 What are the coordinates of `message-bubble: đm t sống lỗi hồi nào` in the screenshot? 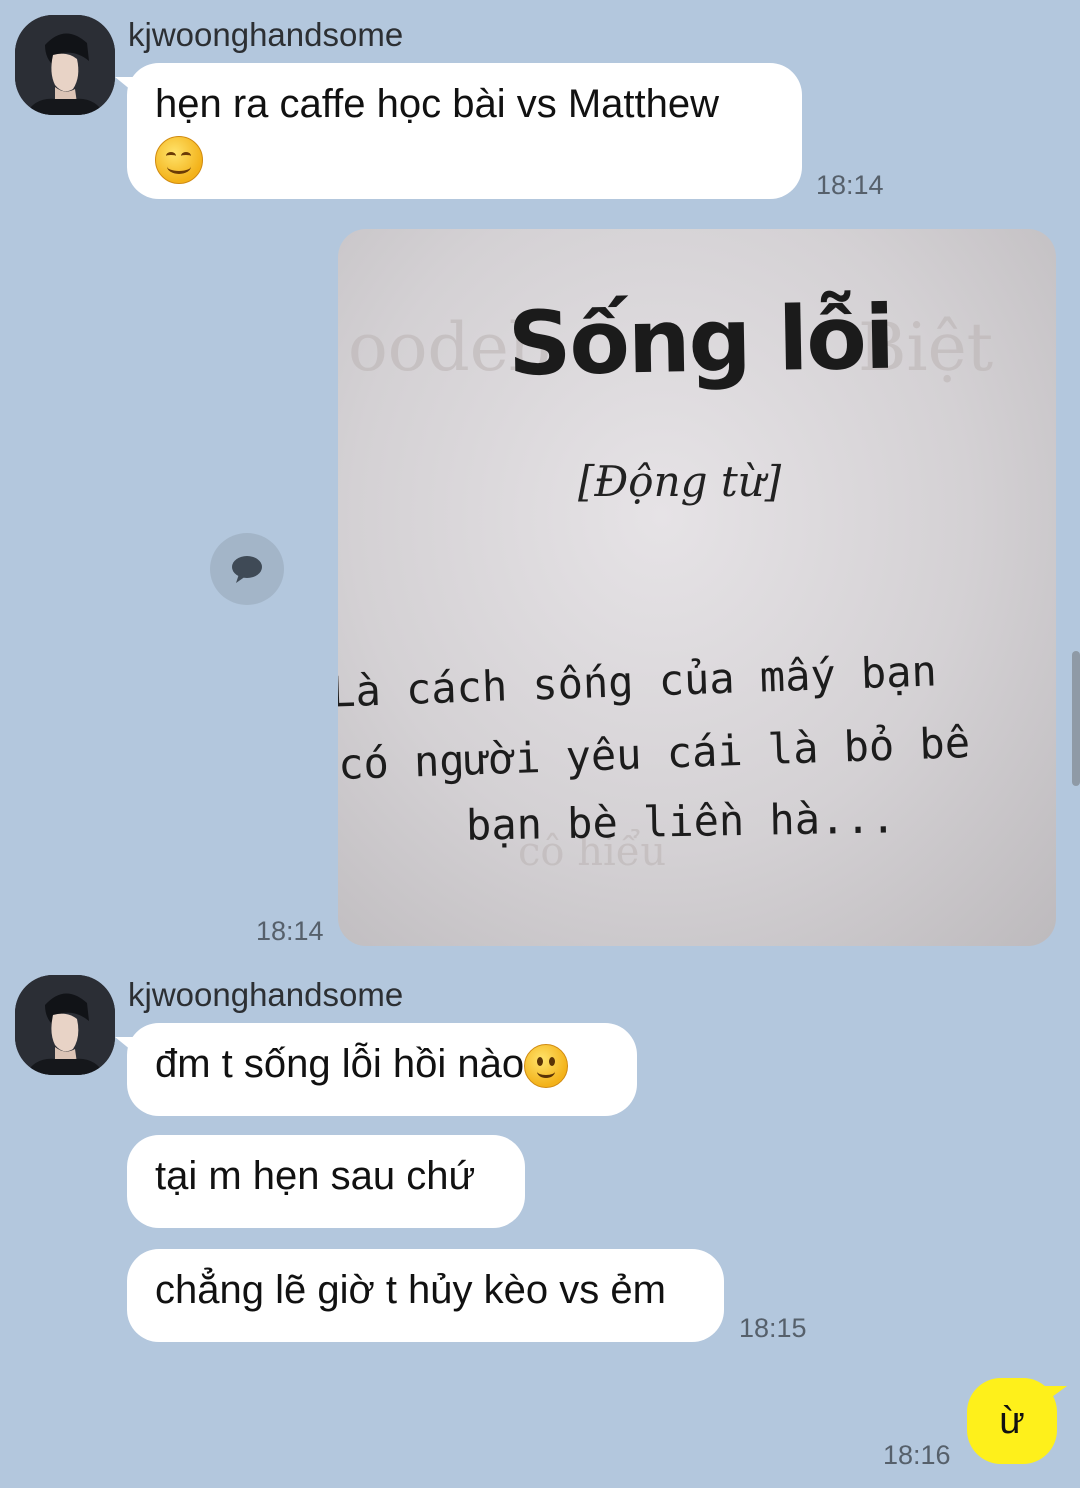 It's located at (376, 1069).